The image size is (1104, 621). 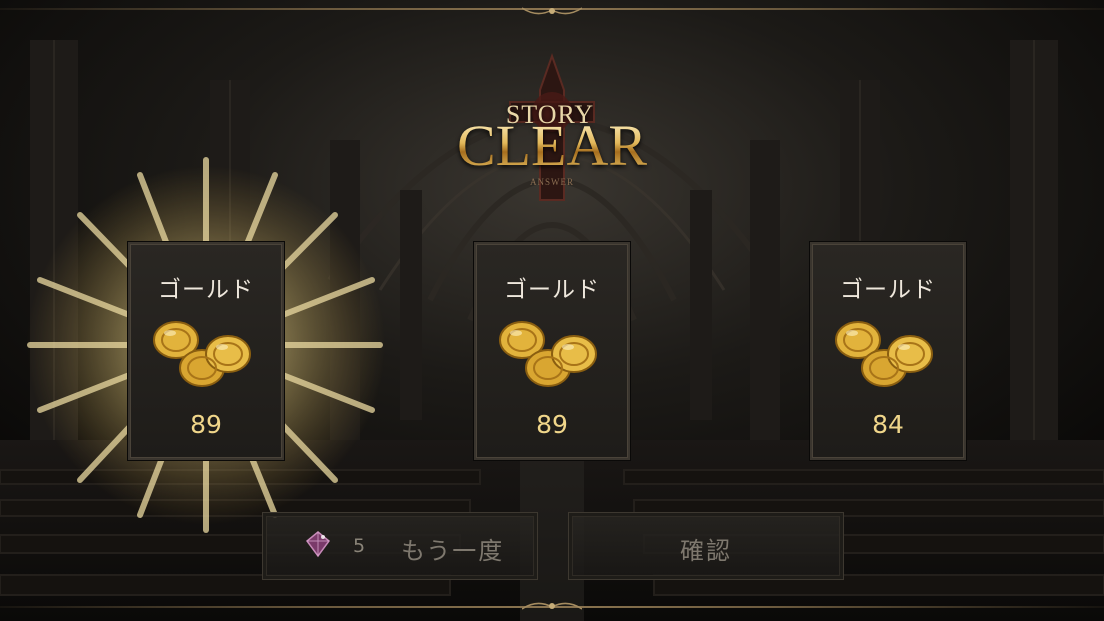 What do you see at coordinates (453, 551) in the screenshot?
I see `retry-label: もう一度` at bounding box center [453, 551].